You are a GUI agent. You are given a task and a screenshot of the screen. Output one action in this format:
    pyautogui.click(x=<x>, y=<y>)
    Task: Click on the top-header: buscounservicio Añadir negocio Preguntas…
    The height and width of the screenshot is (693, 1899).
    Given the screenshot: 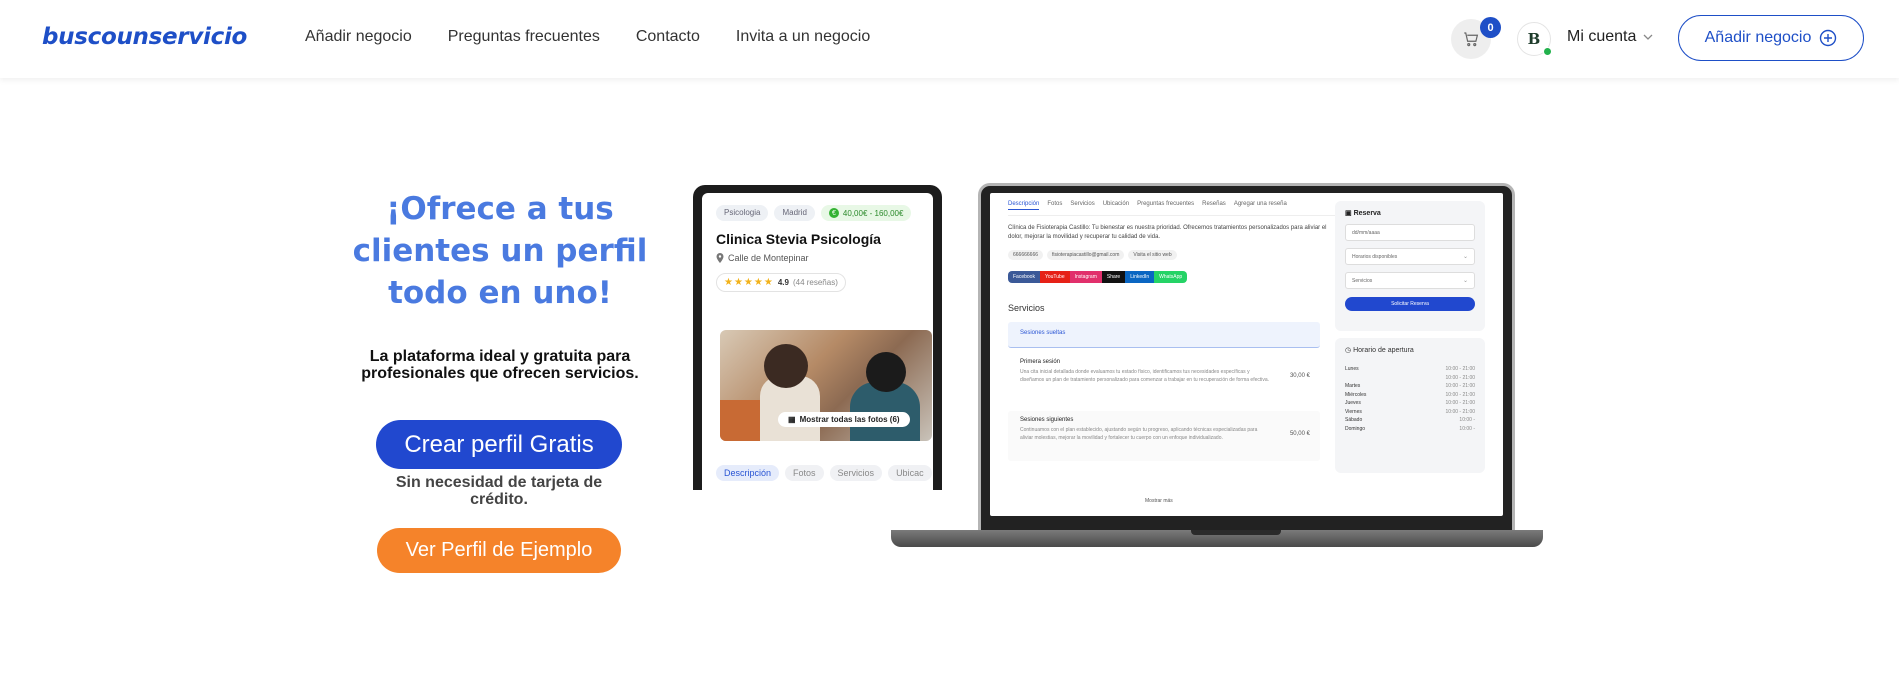 What is the action you would take?
    pyautogui.click(x=949, y=39)
    